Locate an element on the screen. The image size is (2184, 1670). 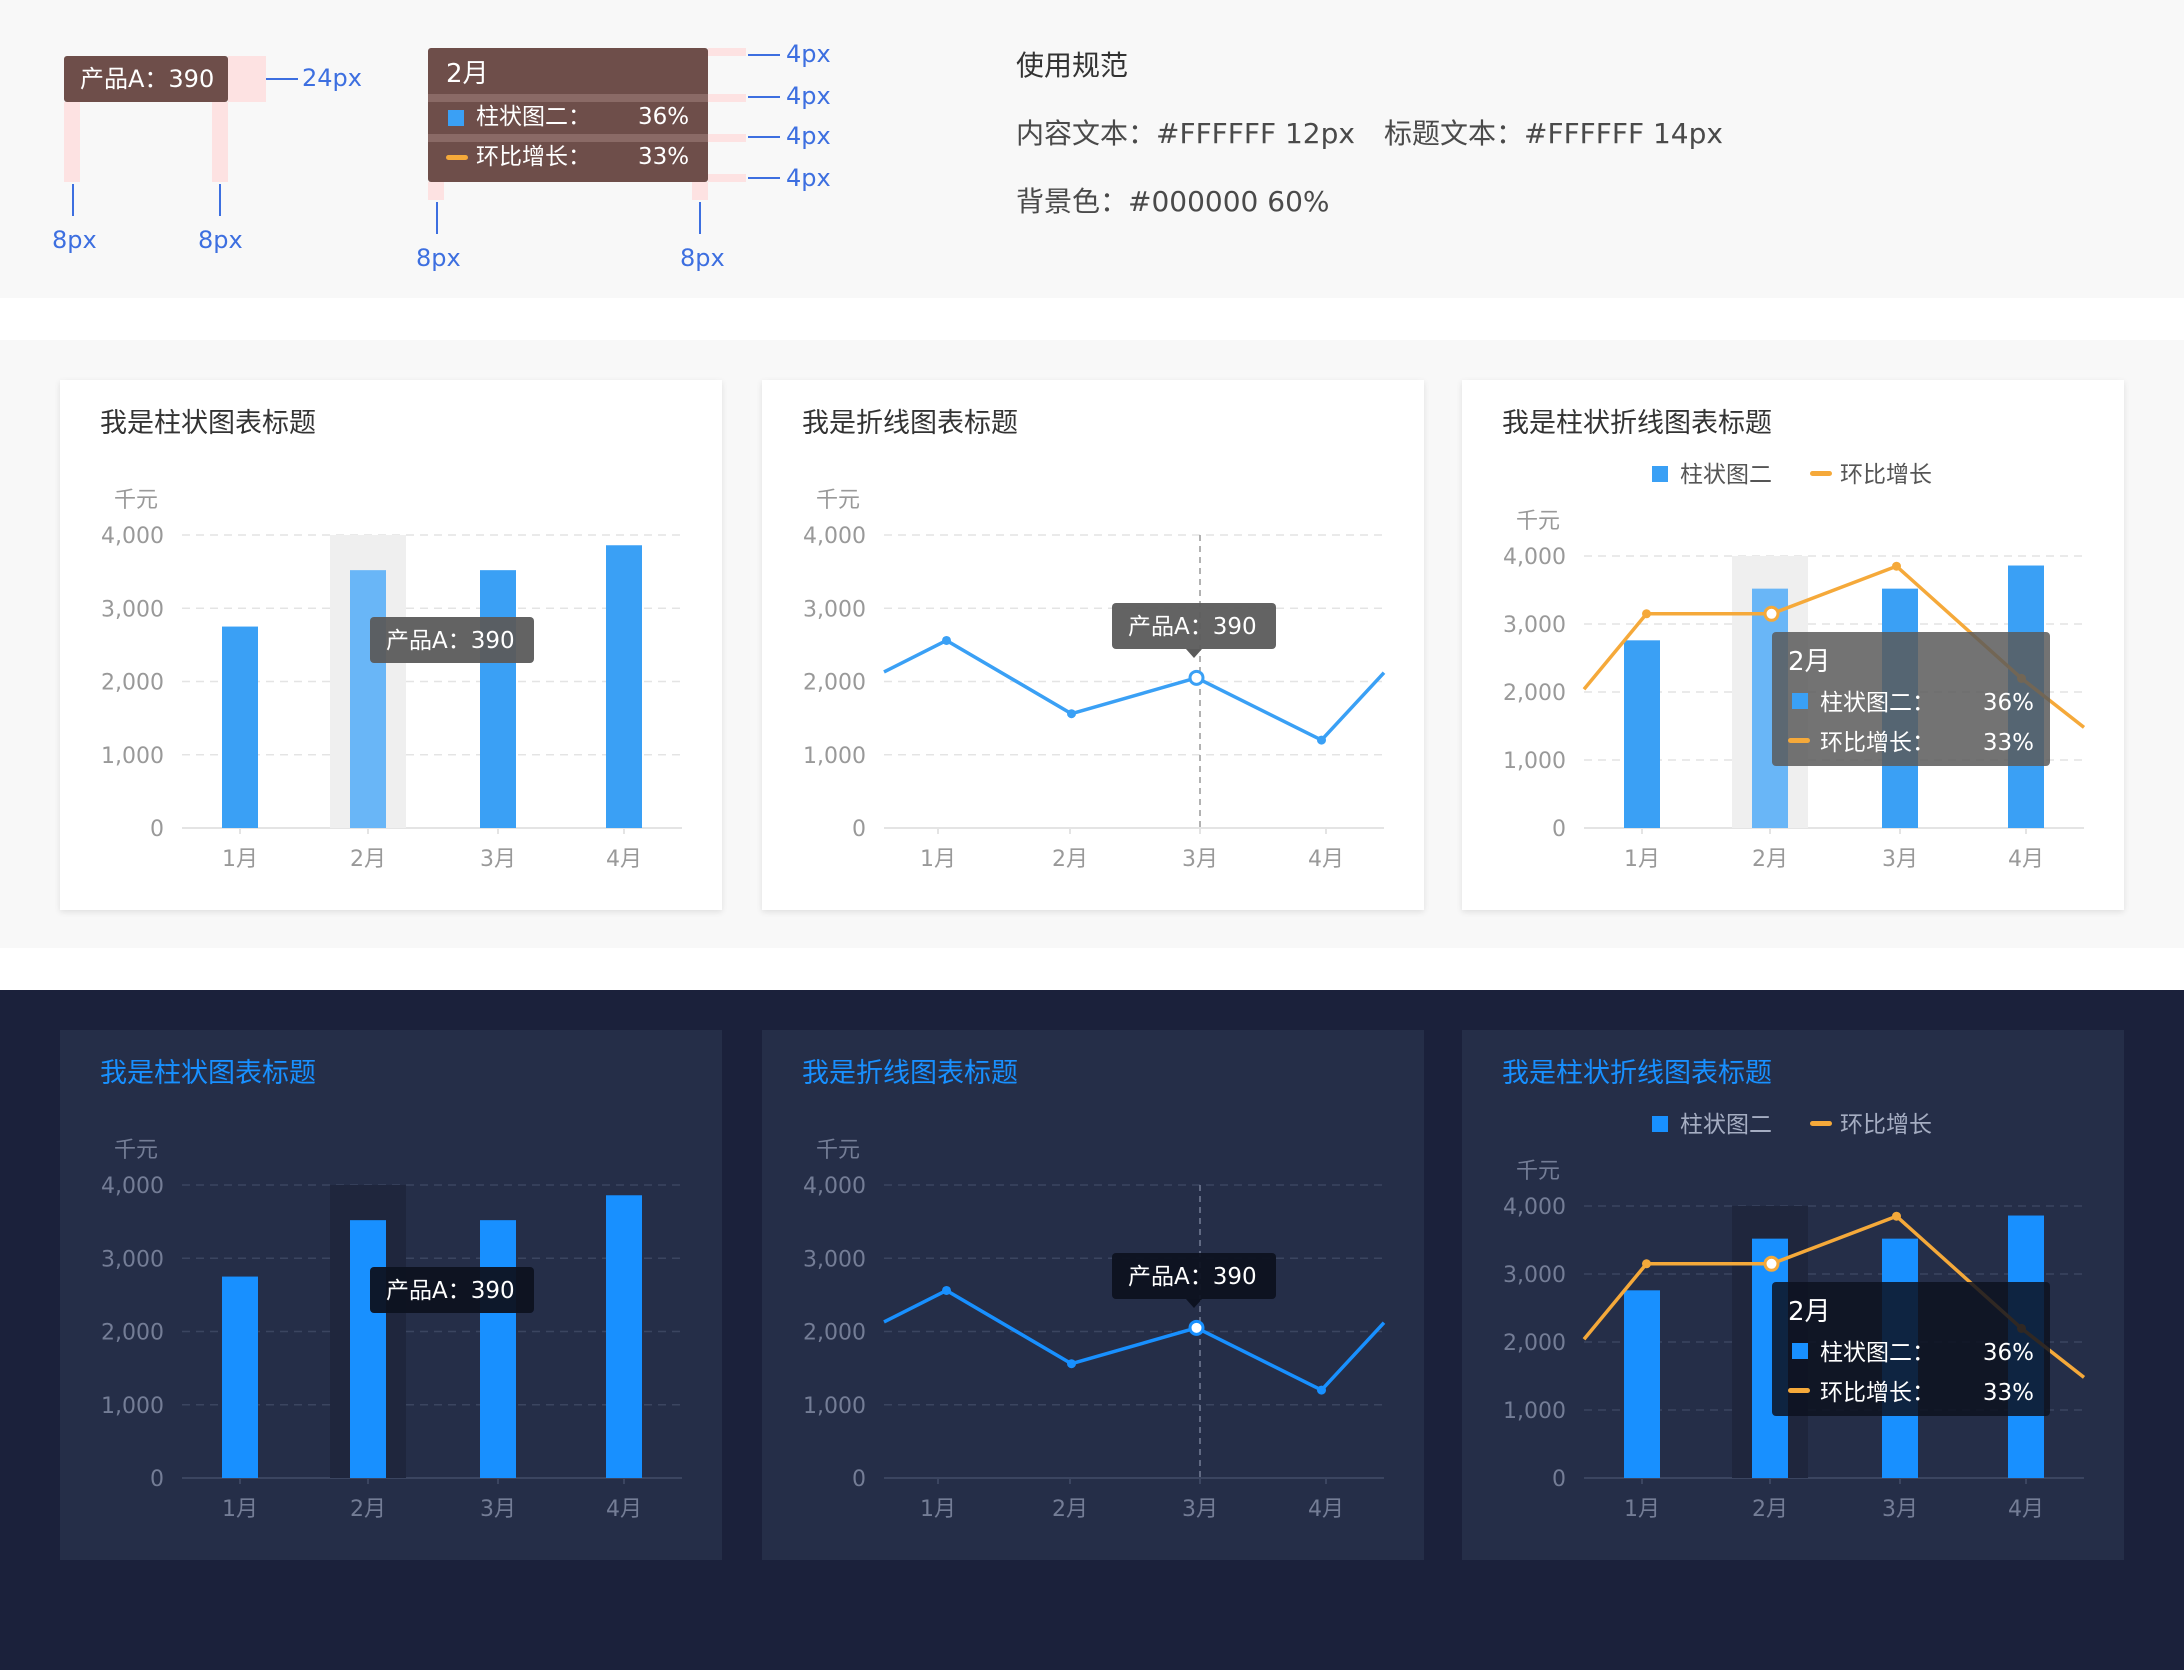
series-line is located at coordinates (1134, 690).